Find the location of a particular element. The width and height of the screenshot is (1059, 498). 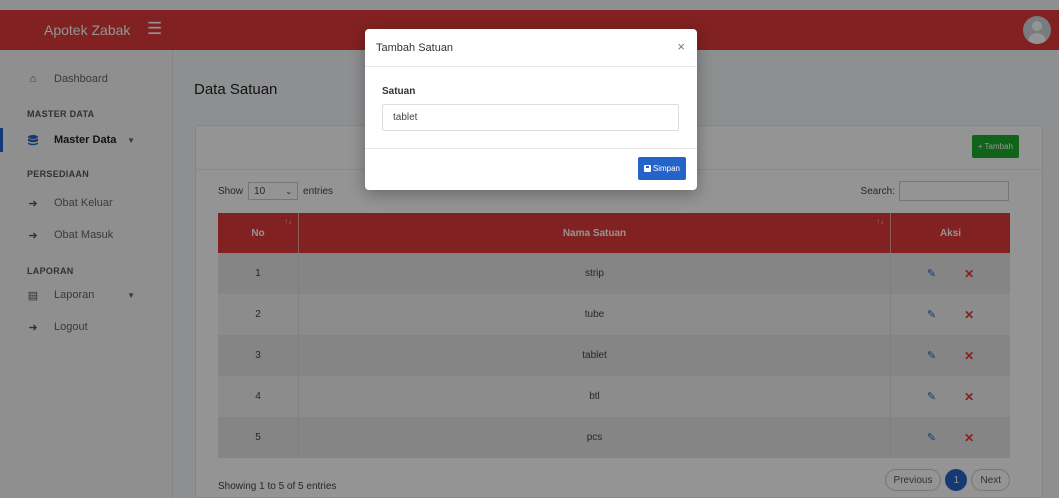

save-button: Simpan is located at coordinates (661, 168).